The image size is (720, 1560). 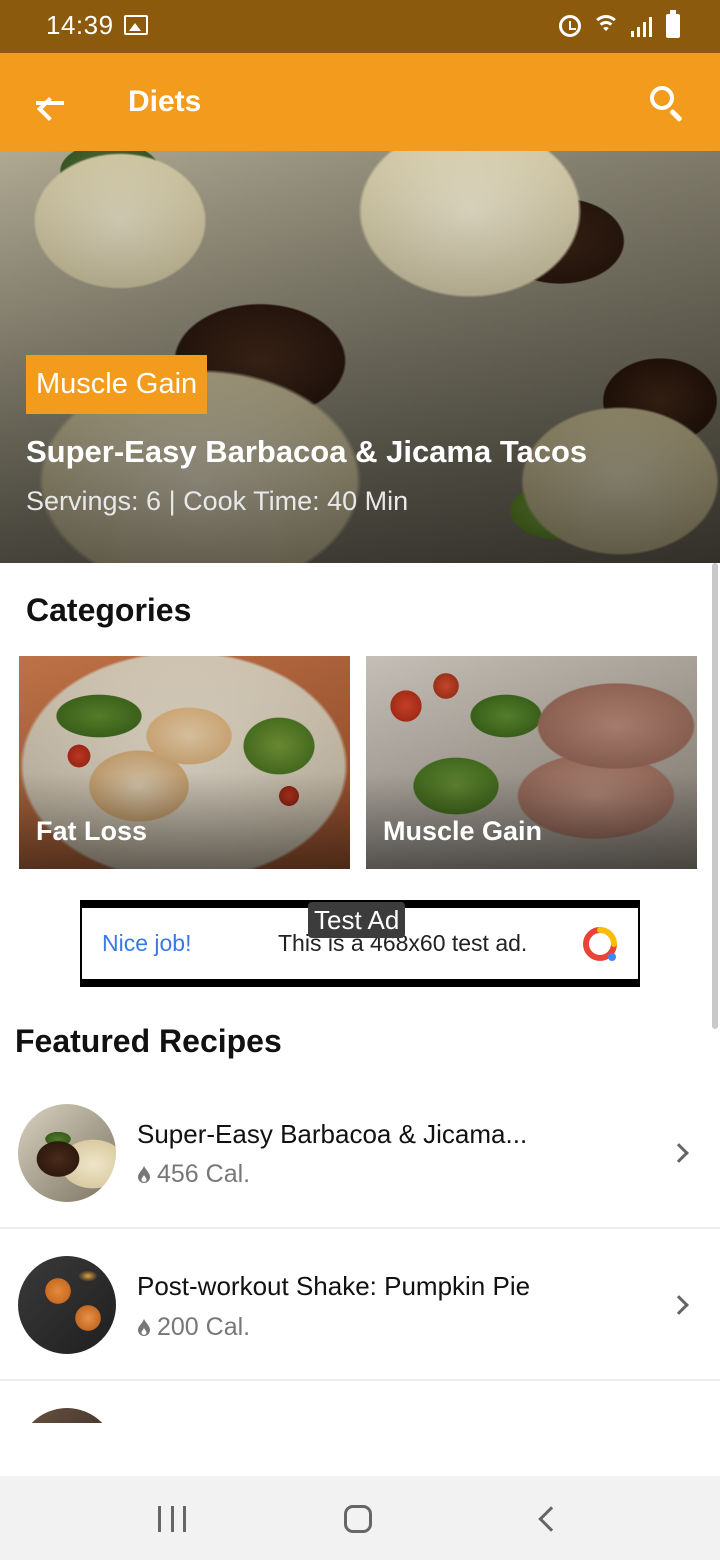 I want to click on signal-icon, so click(x=641, y=26).